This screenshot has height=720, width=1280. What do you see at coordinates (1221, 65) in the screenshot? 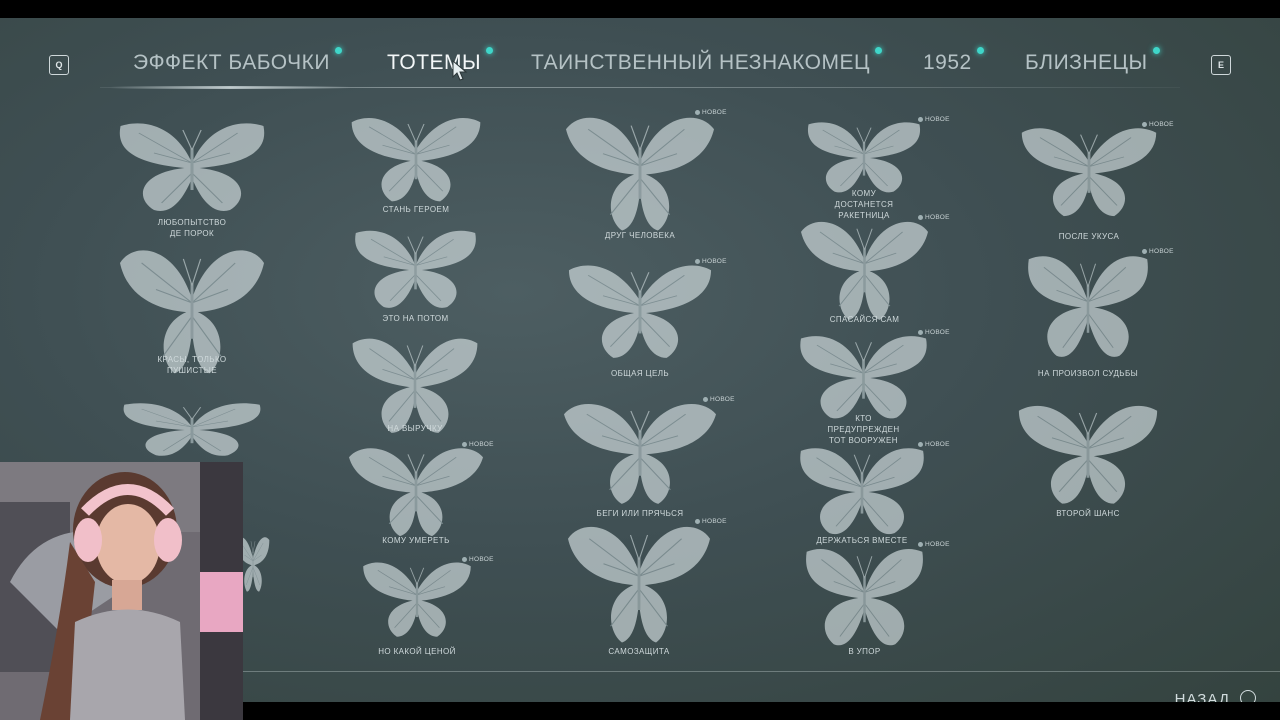
I see `next-tab-key-icon: E` at bounding box center [1221, 65].